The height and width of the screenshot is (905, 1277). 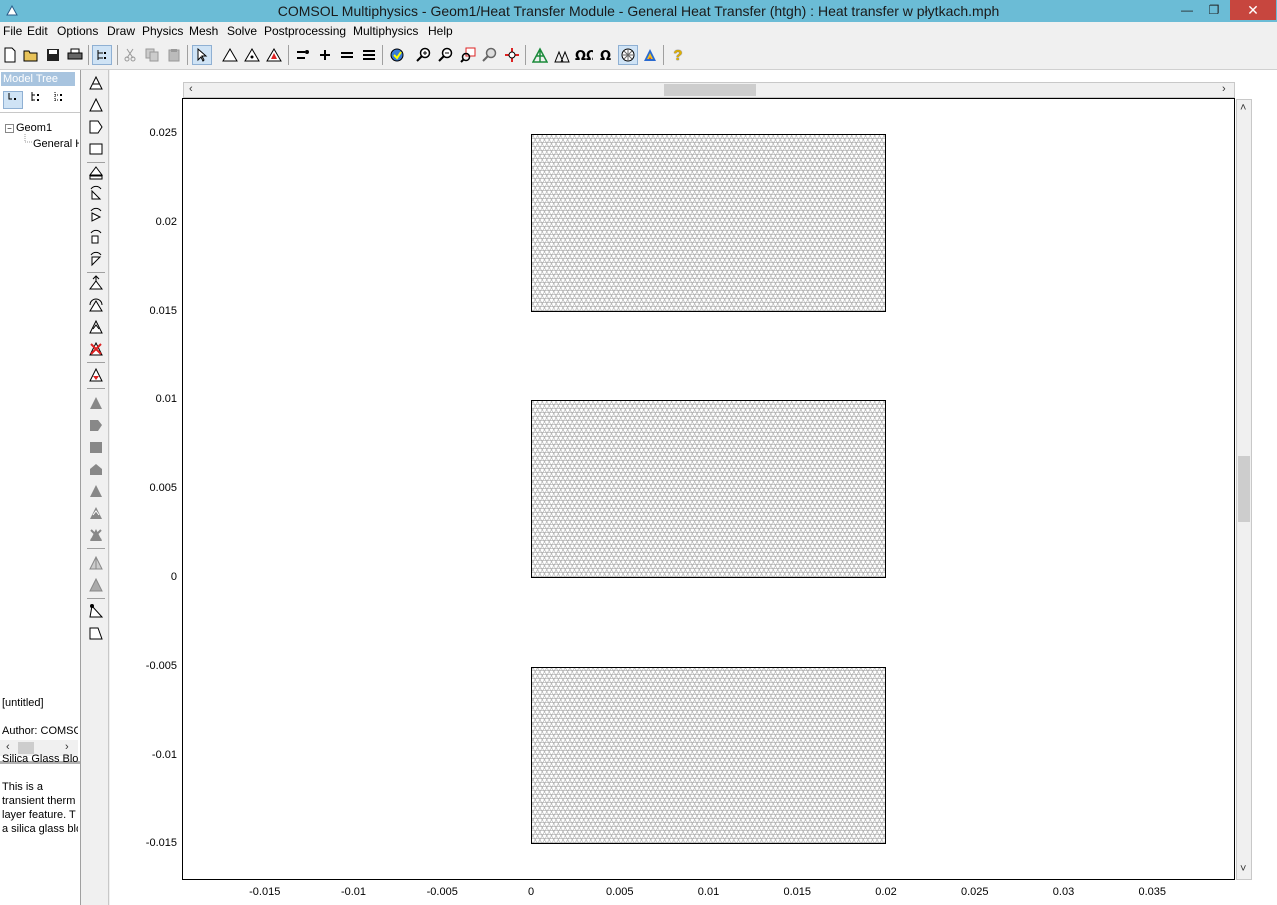 I want to click on paste-icon, so click(x=174, y=55).